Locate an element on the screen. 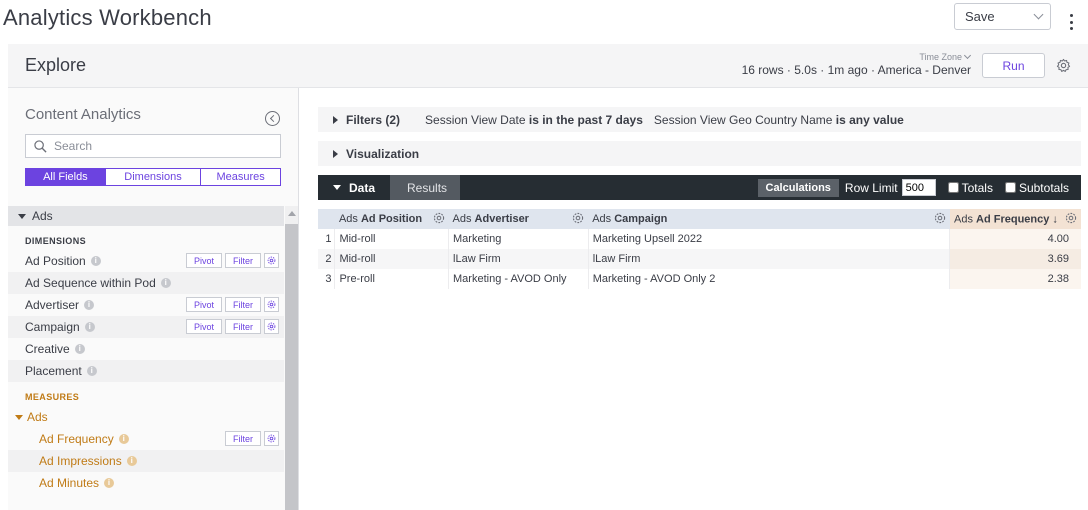  column-header-campaign: Ads Campaign is located at coordinates (769, 219).